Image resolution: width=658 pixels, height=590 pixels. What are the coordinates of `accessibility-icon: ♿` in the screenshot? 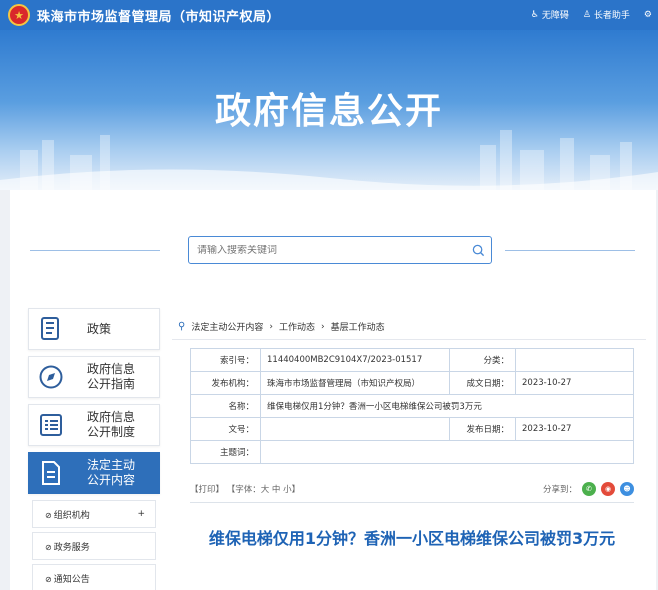 It's located at (534, 14).